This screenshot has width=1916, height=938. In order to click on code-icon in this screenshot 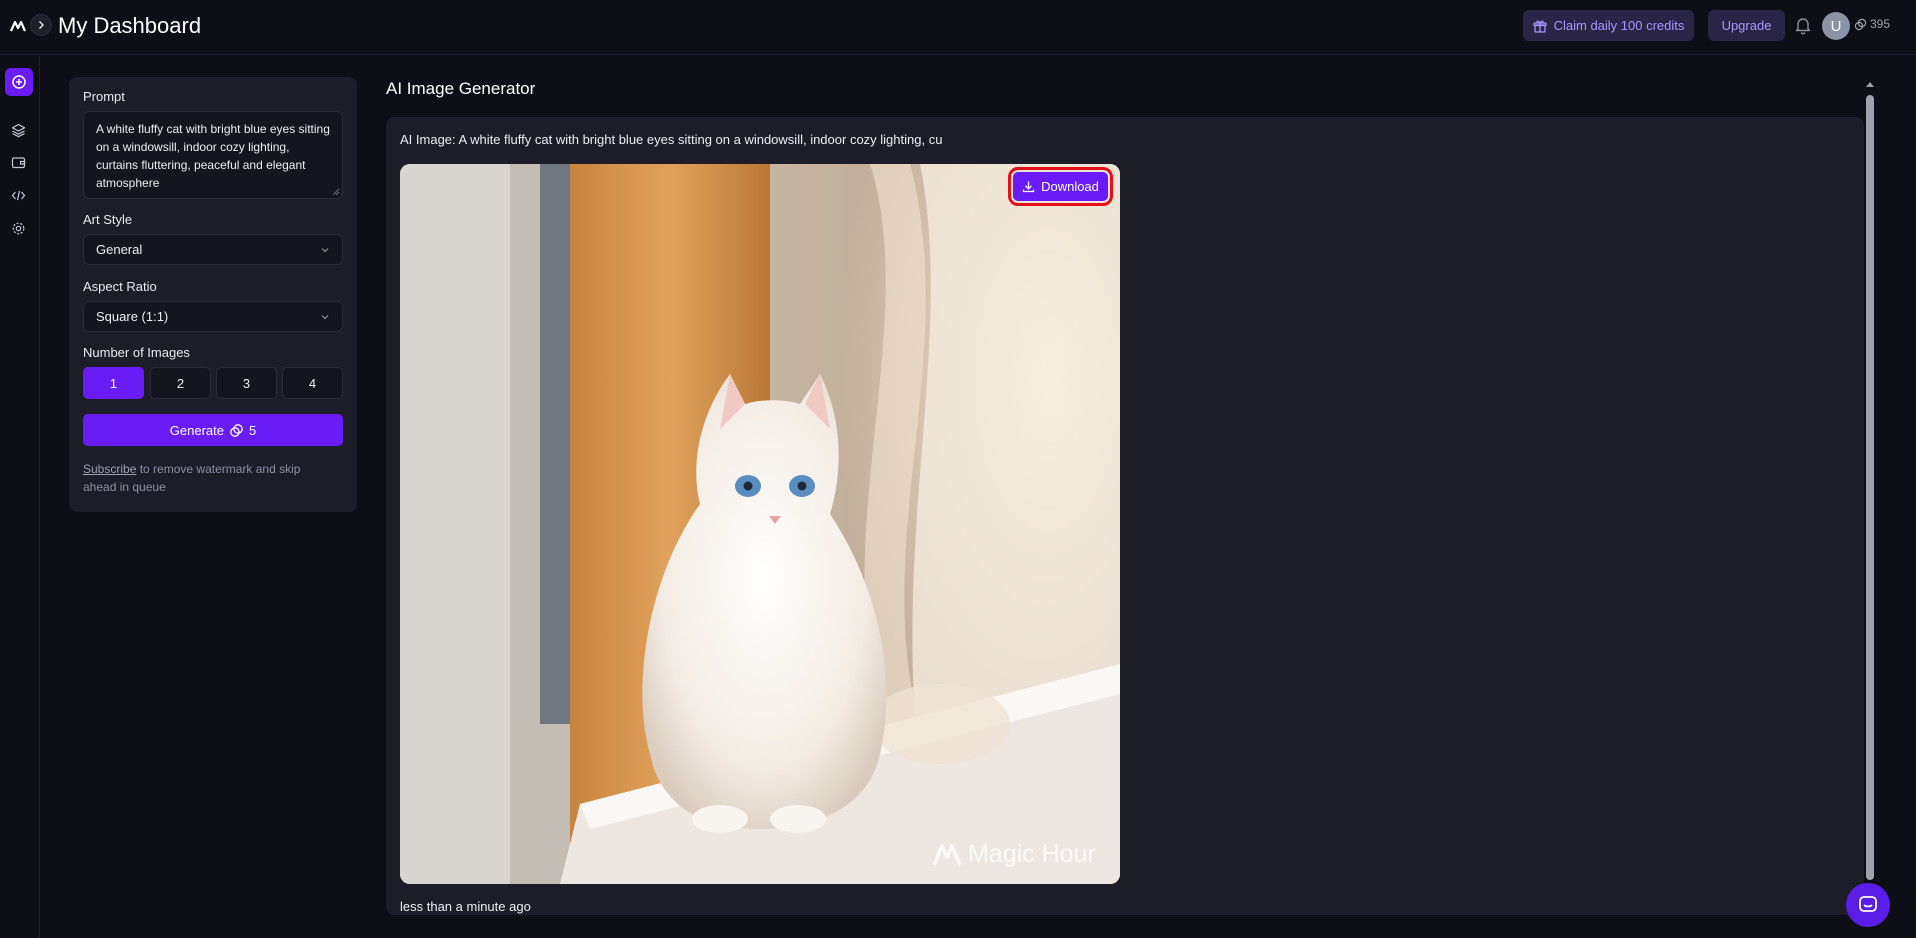, I will do `click(18, 195)`.